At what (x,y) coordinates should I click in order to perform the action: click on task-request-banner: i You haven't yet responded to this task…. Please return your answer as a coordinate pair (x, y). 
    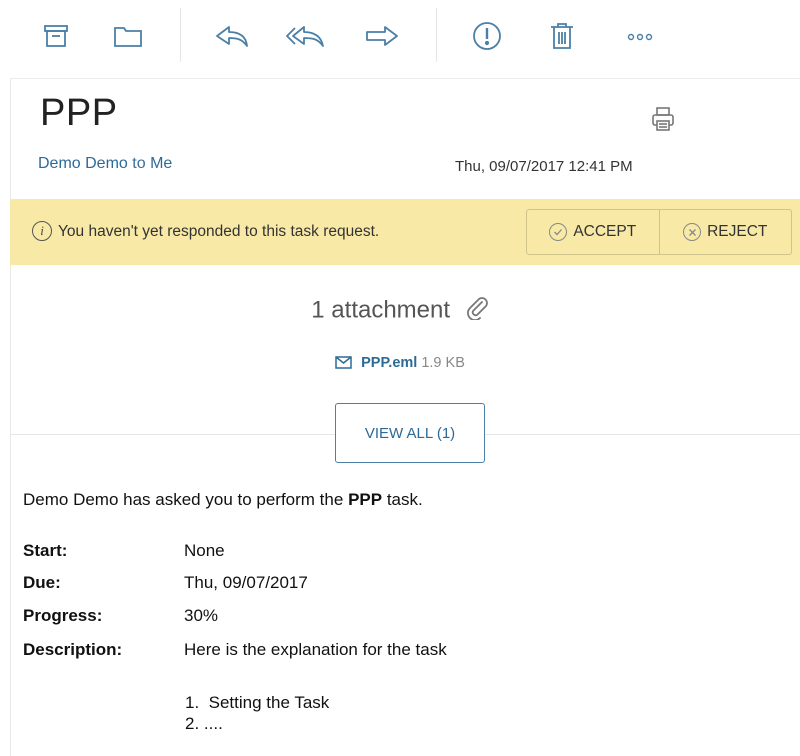
    Looking at the image, I should click on (405, 232).